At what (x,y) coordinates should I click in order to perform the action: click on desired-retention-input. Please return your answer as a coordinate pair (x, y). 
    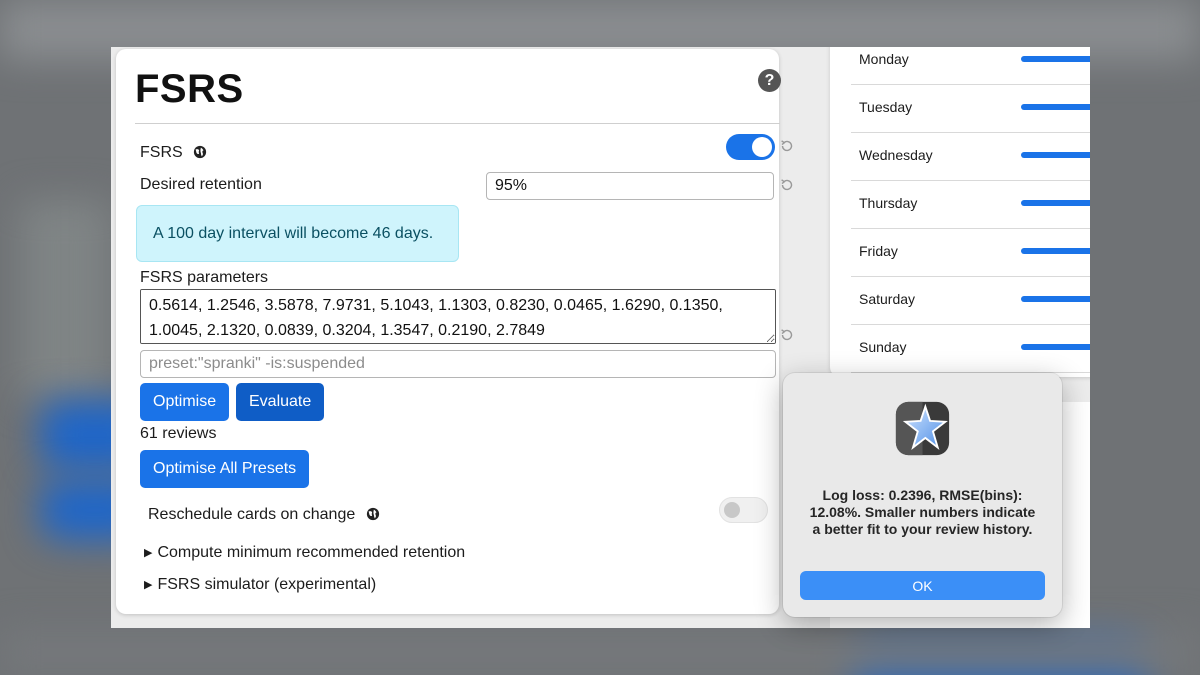
    Looking at the image, I should click on (630, 186).